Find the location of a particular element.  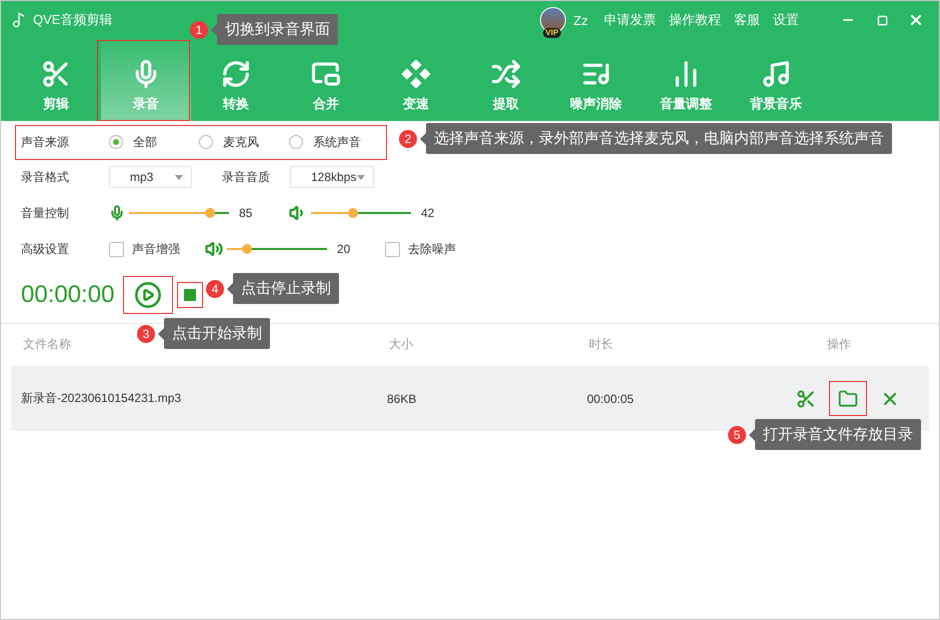

radio-label: 麦克风 is located at coordinates (256, 142).